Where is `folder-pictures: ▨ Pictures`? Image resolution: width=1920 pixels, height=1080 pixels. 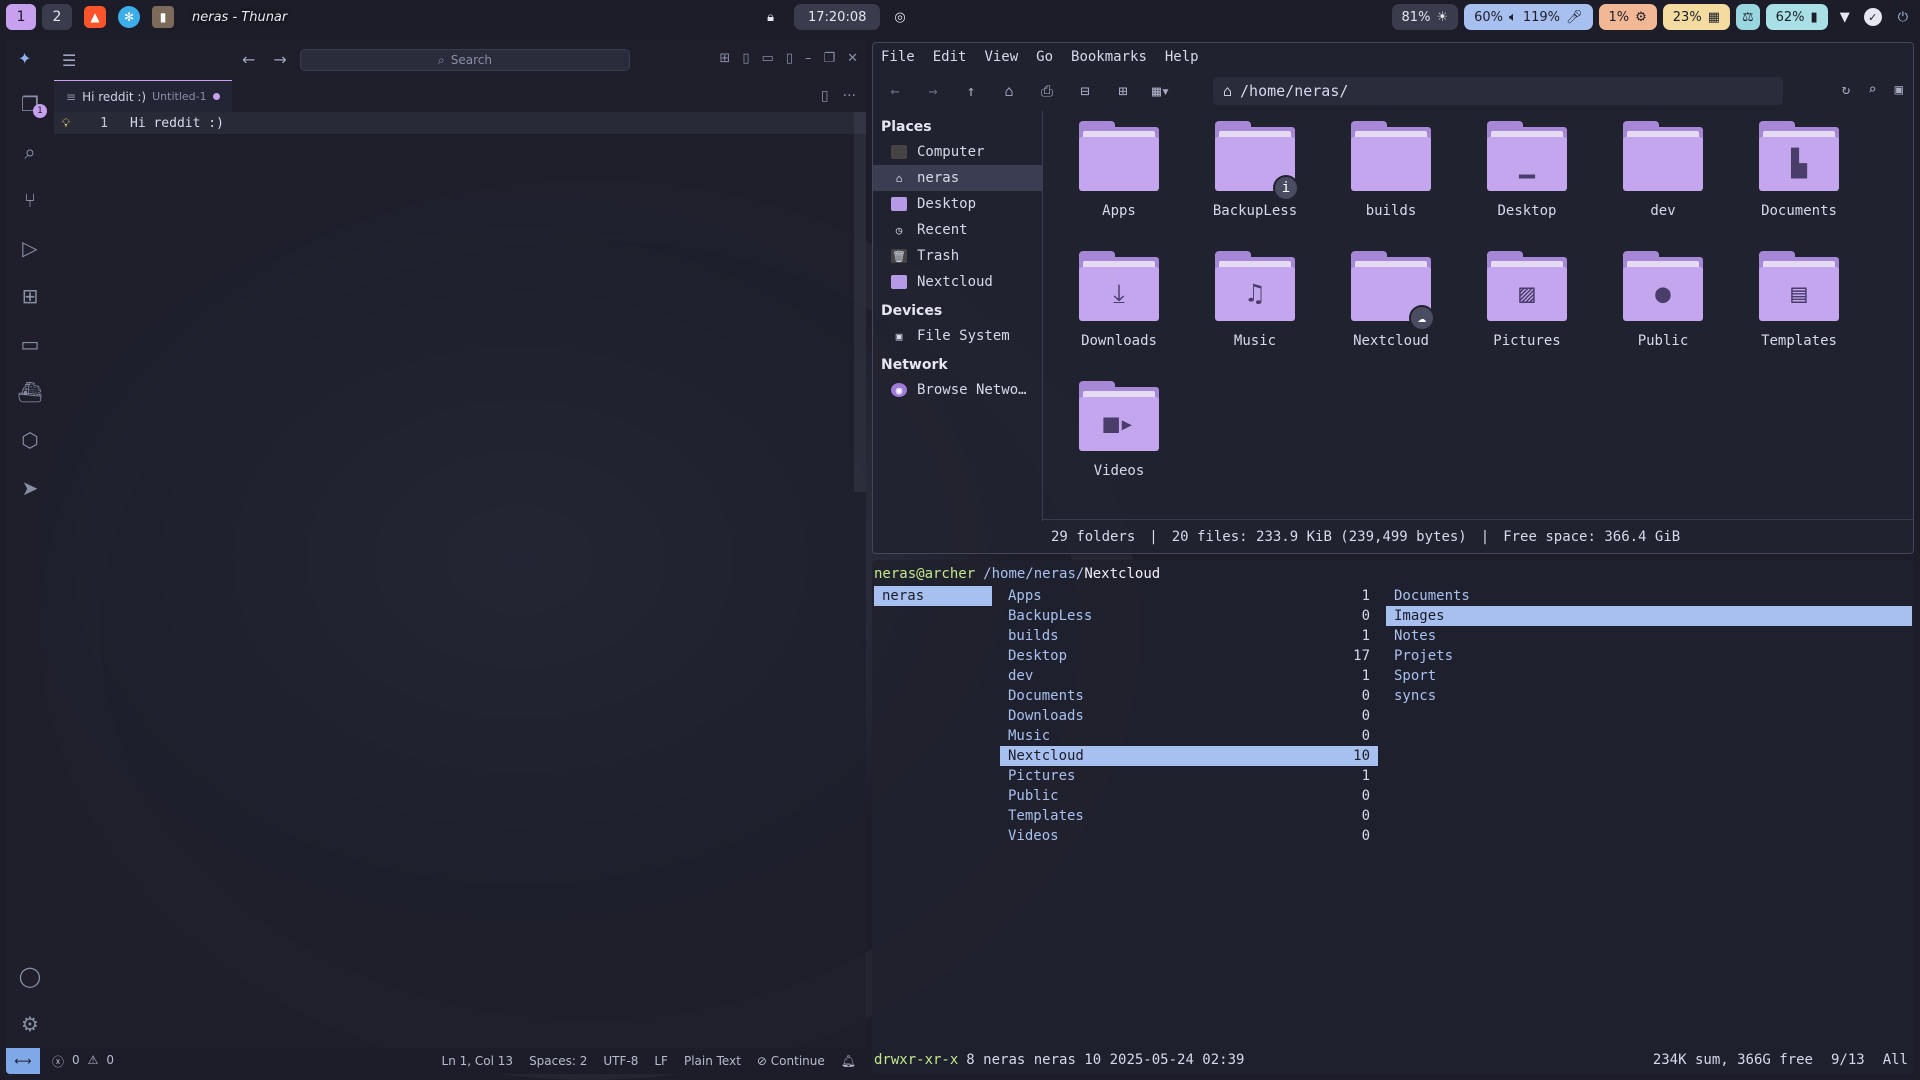 folder-pictures: ▨ Pictures is located at coordinates (1527, 316).